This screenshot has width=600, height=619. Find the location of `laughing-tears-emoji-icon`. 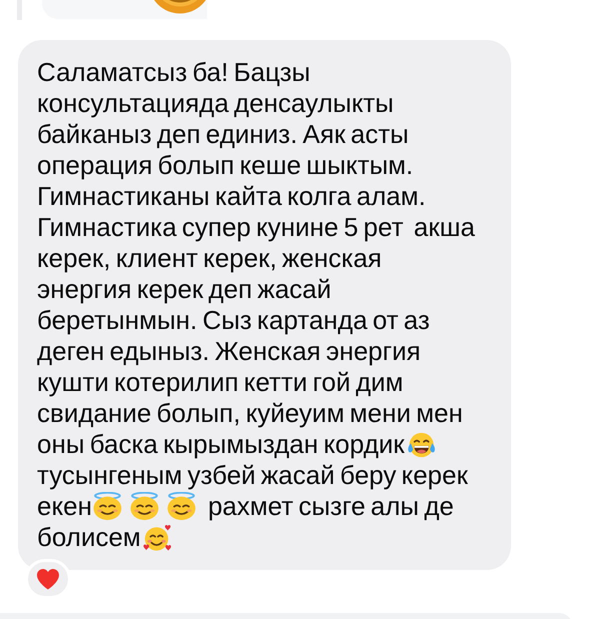

laughing-tears-emoji-icon is located at coordinates (421, 445).